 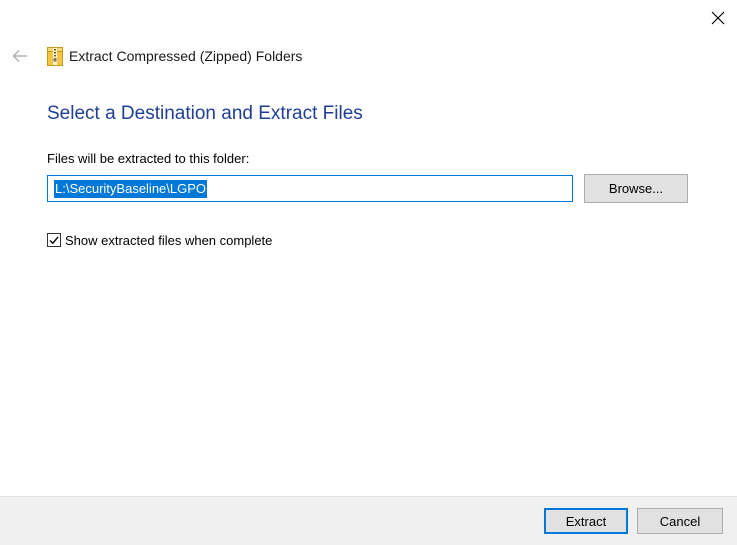 What do you see at coordinates (680, 521) in the screenshot?
I see `cancel-button: Cancel` at bounding box center [680, 521].